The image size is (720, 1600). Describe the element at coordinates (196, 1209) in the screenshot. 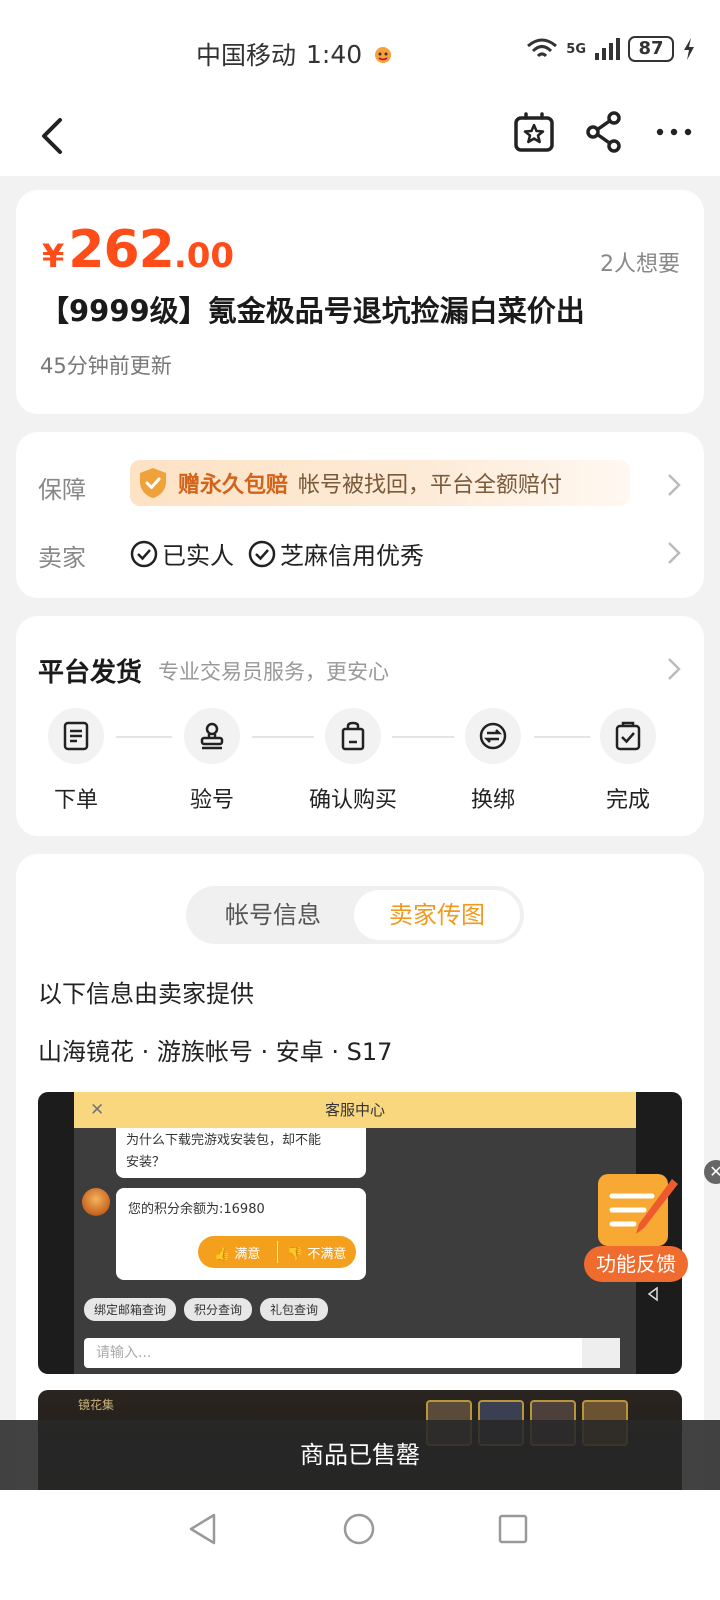

I see `points-balance: 您的积分余额为:16980` at that location.